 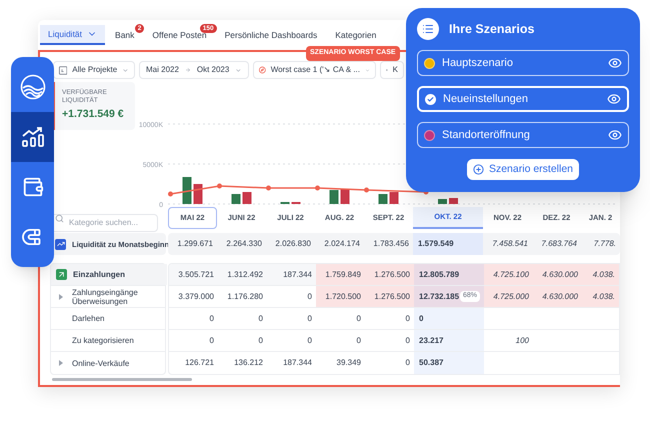 I want to click on compass-icon, so click(x=262, y=70).